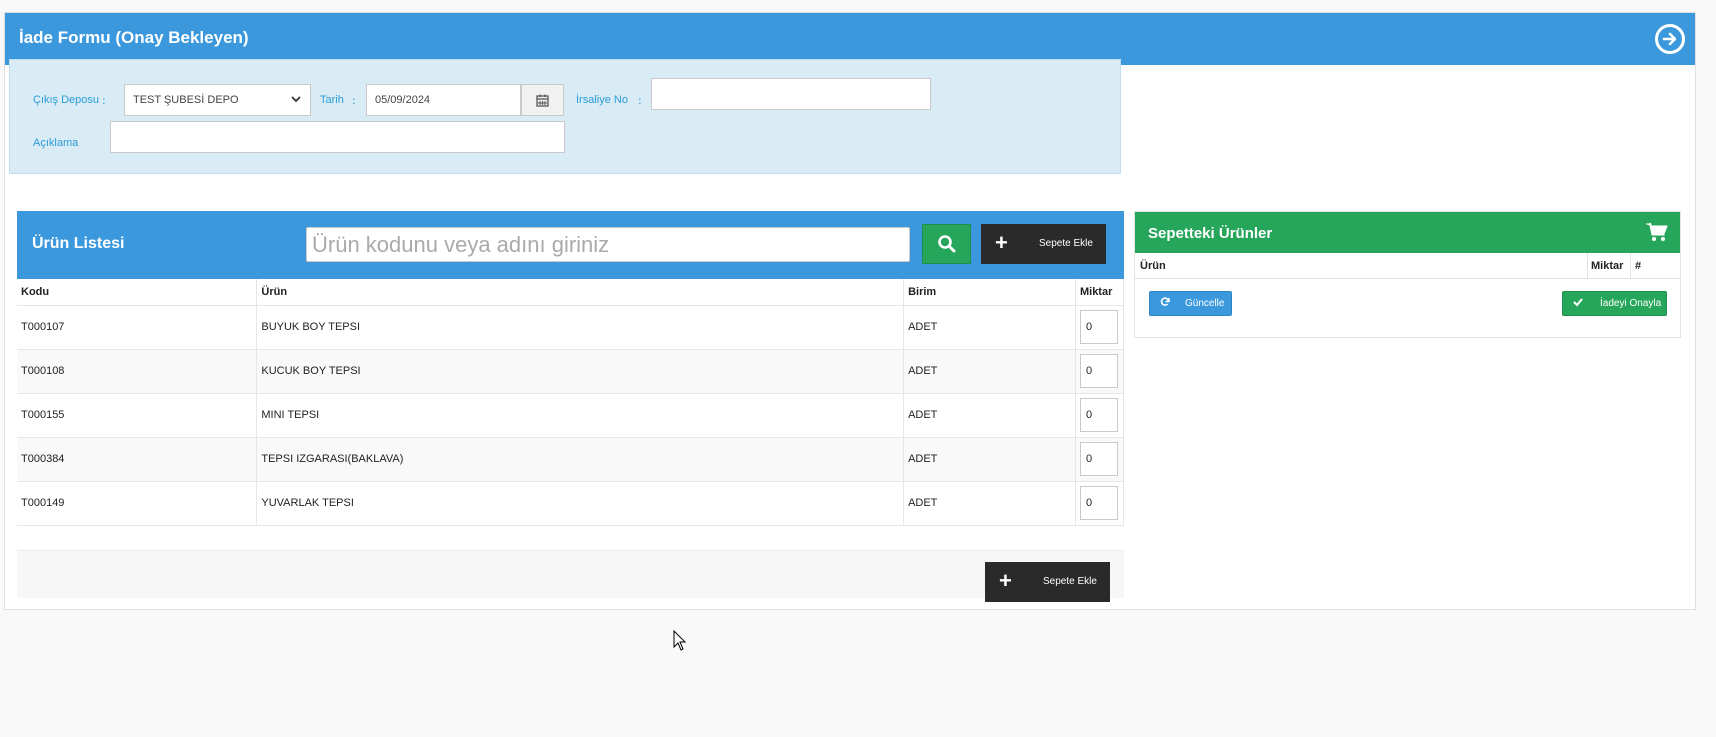 The image size is (1716, 737). I want to click on basket-column-product: Ürün, so click(1153, 266).